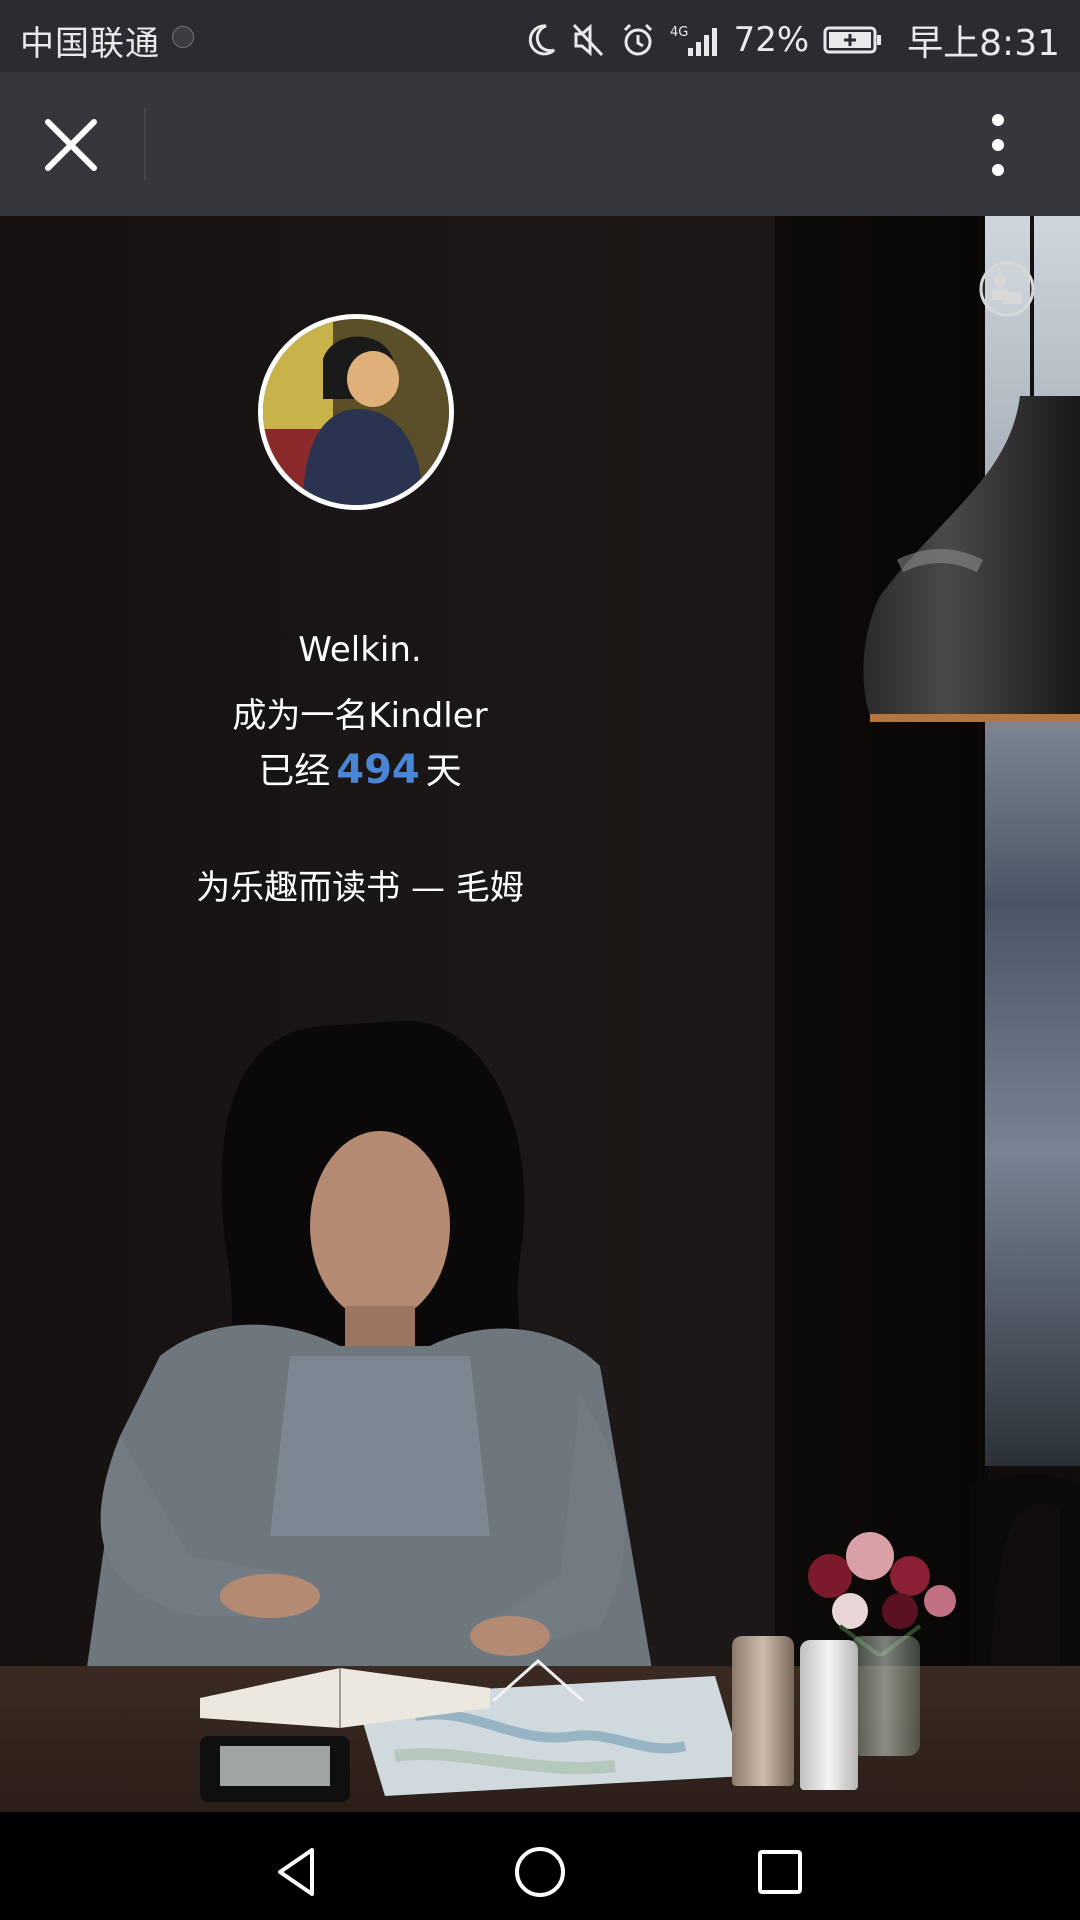 The height and width of the screenshot is (1920, 1080). I want to click on days-counter: 已经 494 天, so click(360, 768).